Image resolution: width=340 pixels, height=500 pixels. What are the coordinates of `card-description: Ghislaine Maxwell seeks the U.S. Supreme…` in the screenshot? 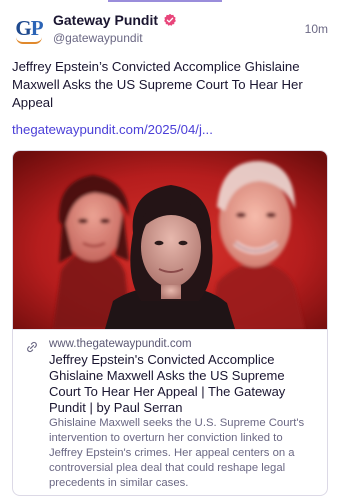 It's located at (177, 453).